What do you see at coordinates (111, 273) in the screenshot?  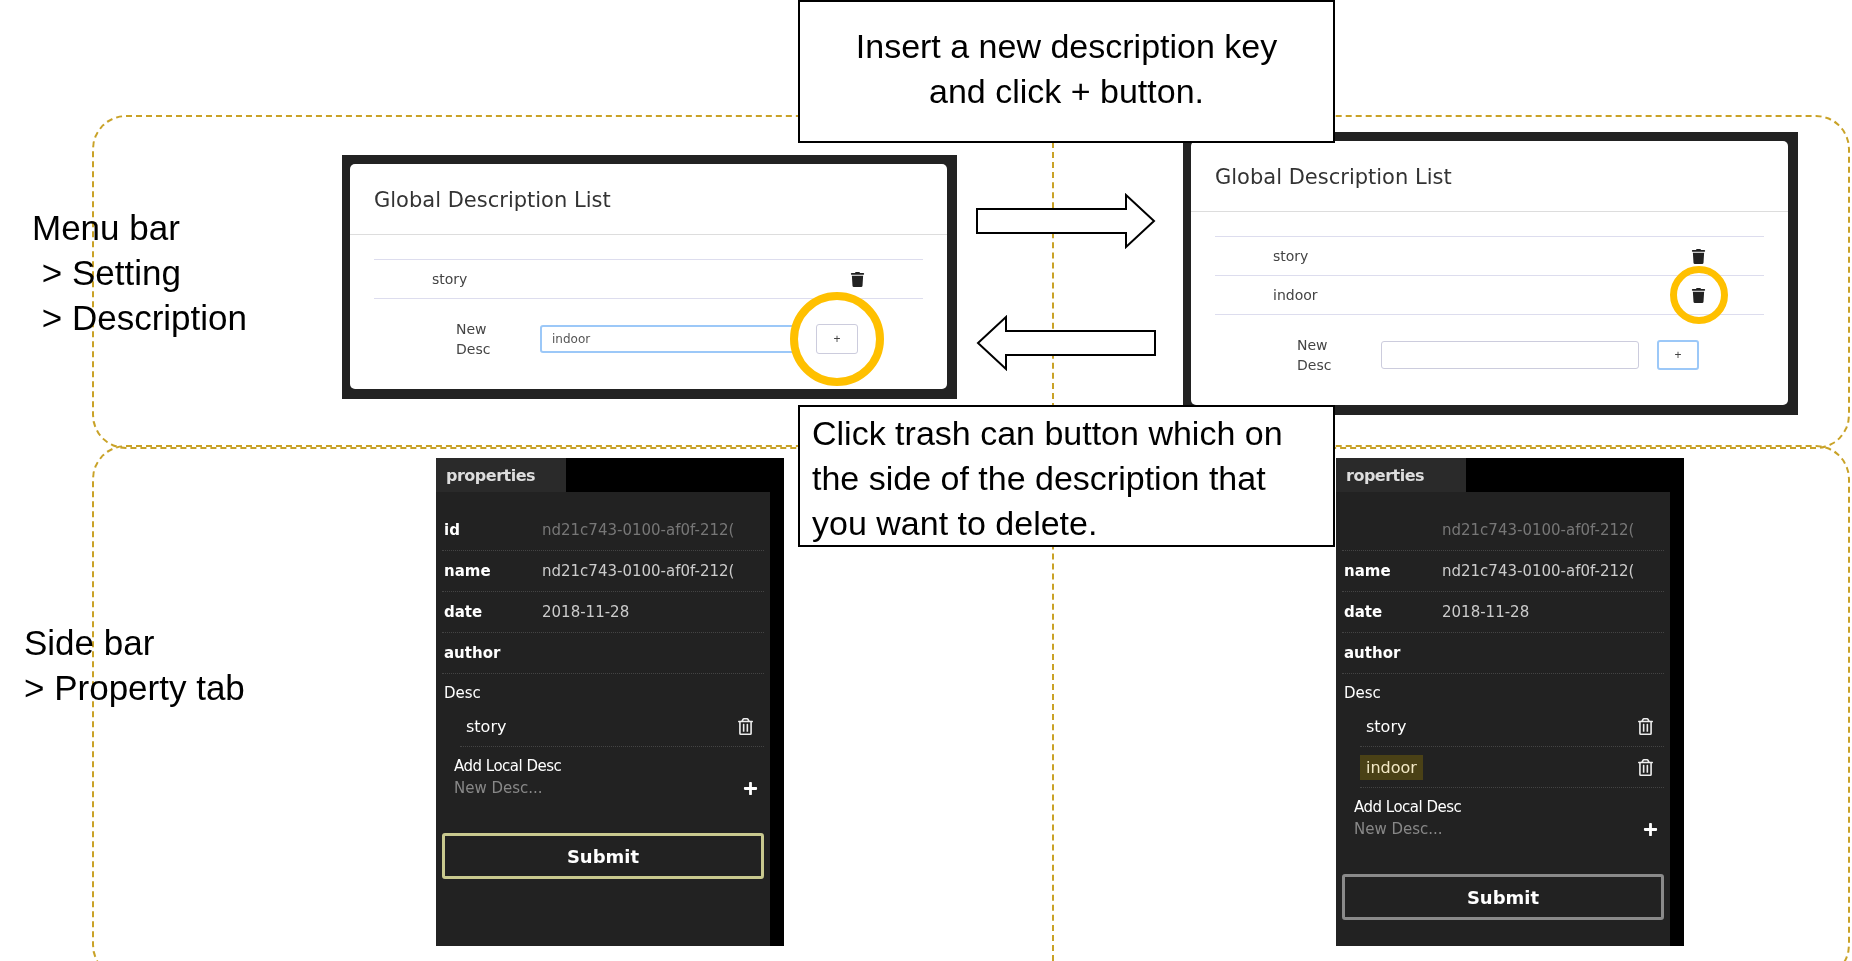 I see `section-label: > Setting` at bounding box center [111, 273].